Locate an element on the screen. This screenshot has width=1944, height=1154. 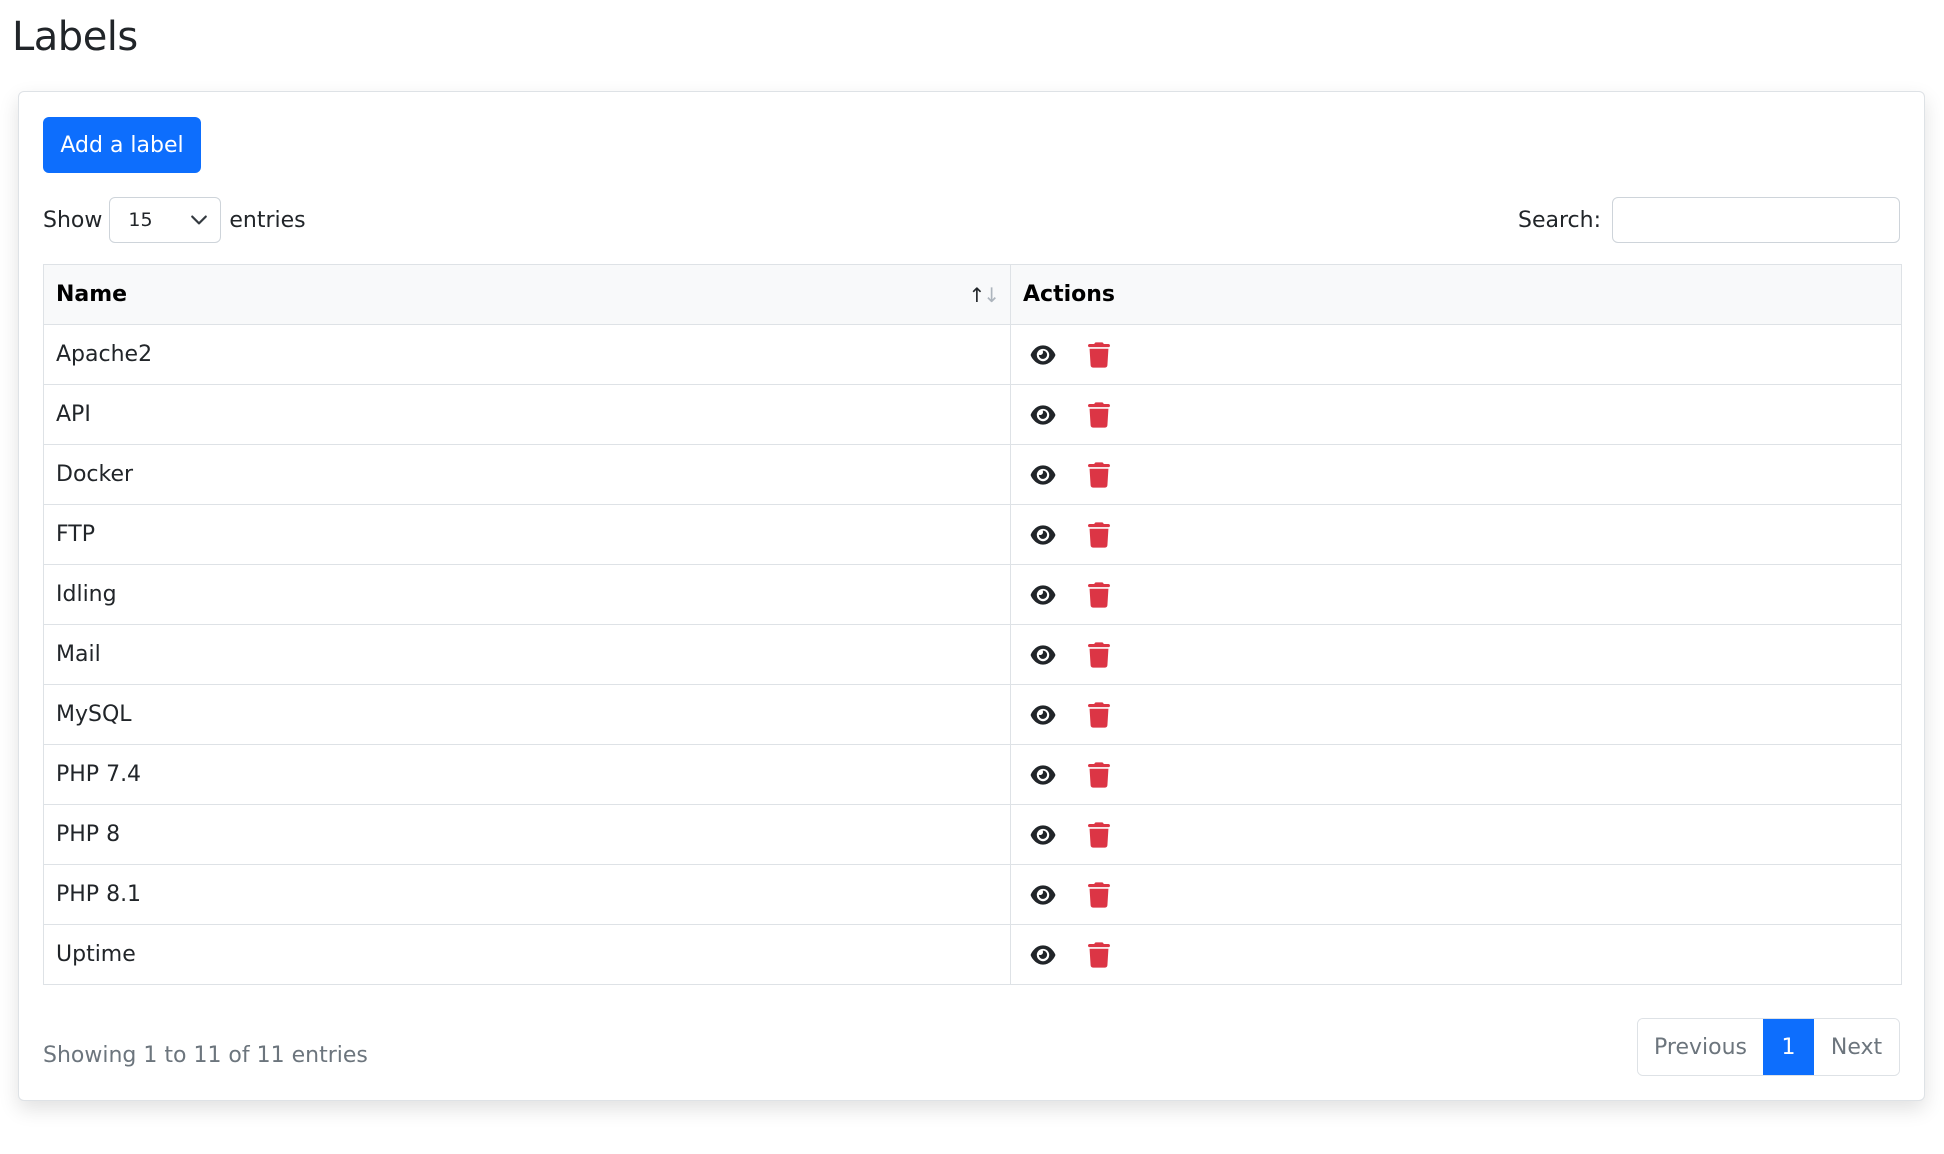
table-info: Showing 1 to 11 of 11 entries is located at coordinates (205, 1055).